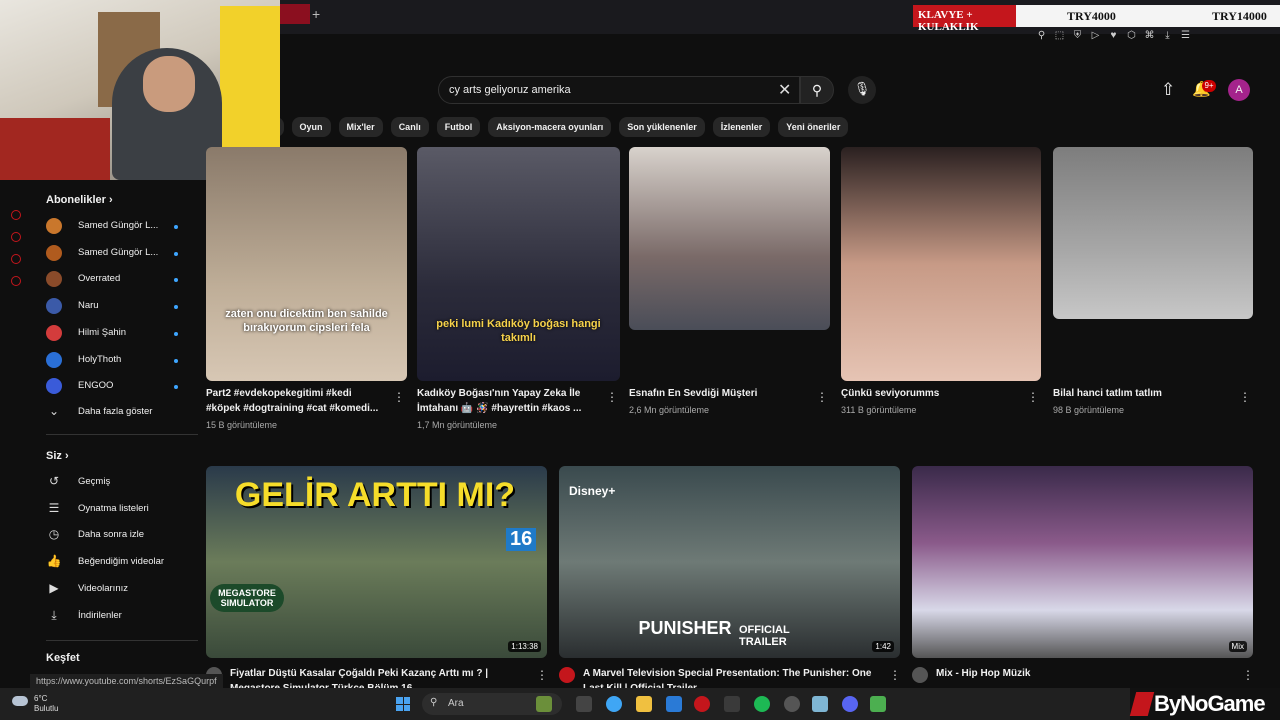  I want to click on sidebar-item-like: 👍 Beğendiğim videolar, so click(121, 563).